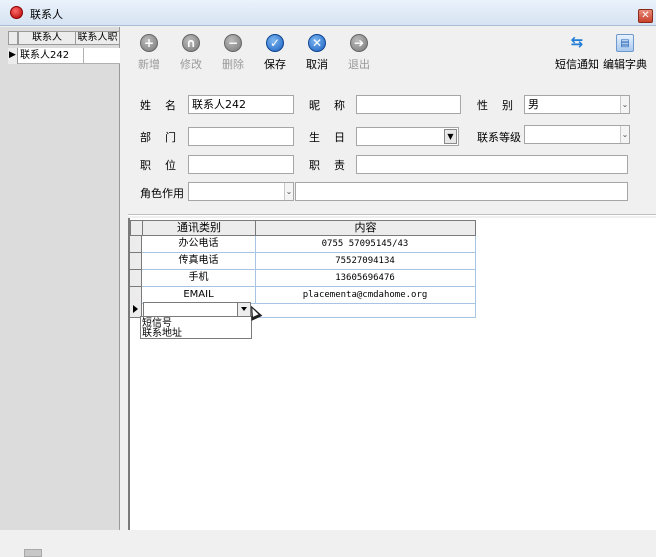 The width and height of the screenshot is (656, 557). What do you see at coordinates (191, 53) in the screenshot?
I see `edit-button: ∩ 修改` at bounding box center [191, 53].